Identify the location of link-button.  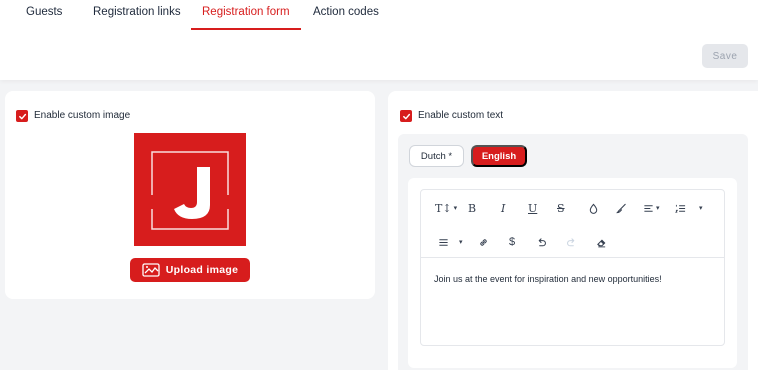
(483, 242).